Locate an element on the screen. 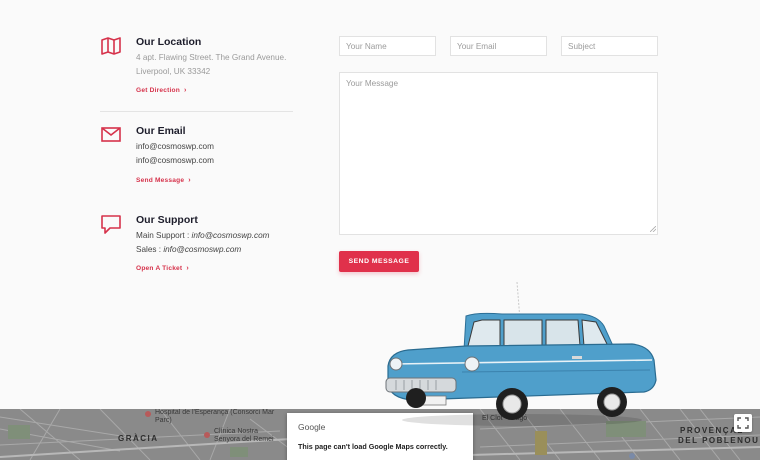 The width and height of the screenshot is (760, 460). send-message-label: Send Message is located at coordinates (160, 180).